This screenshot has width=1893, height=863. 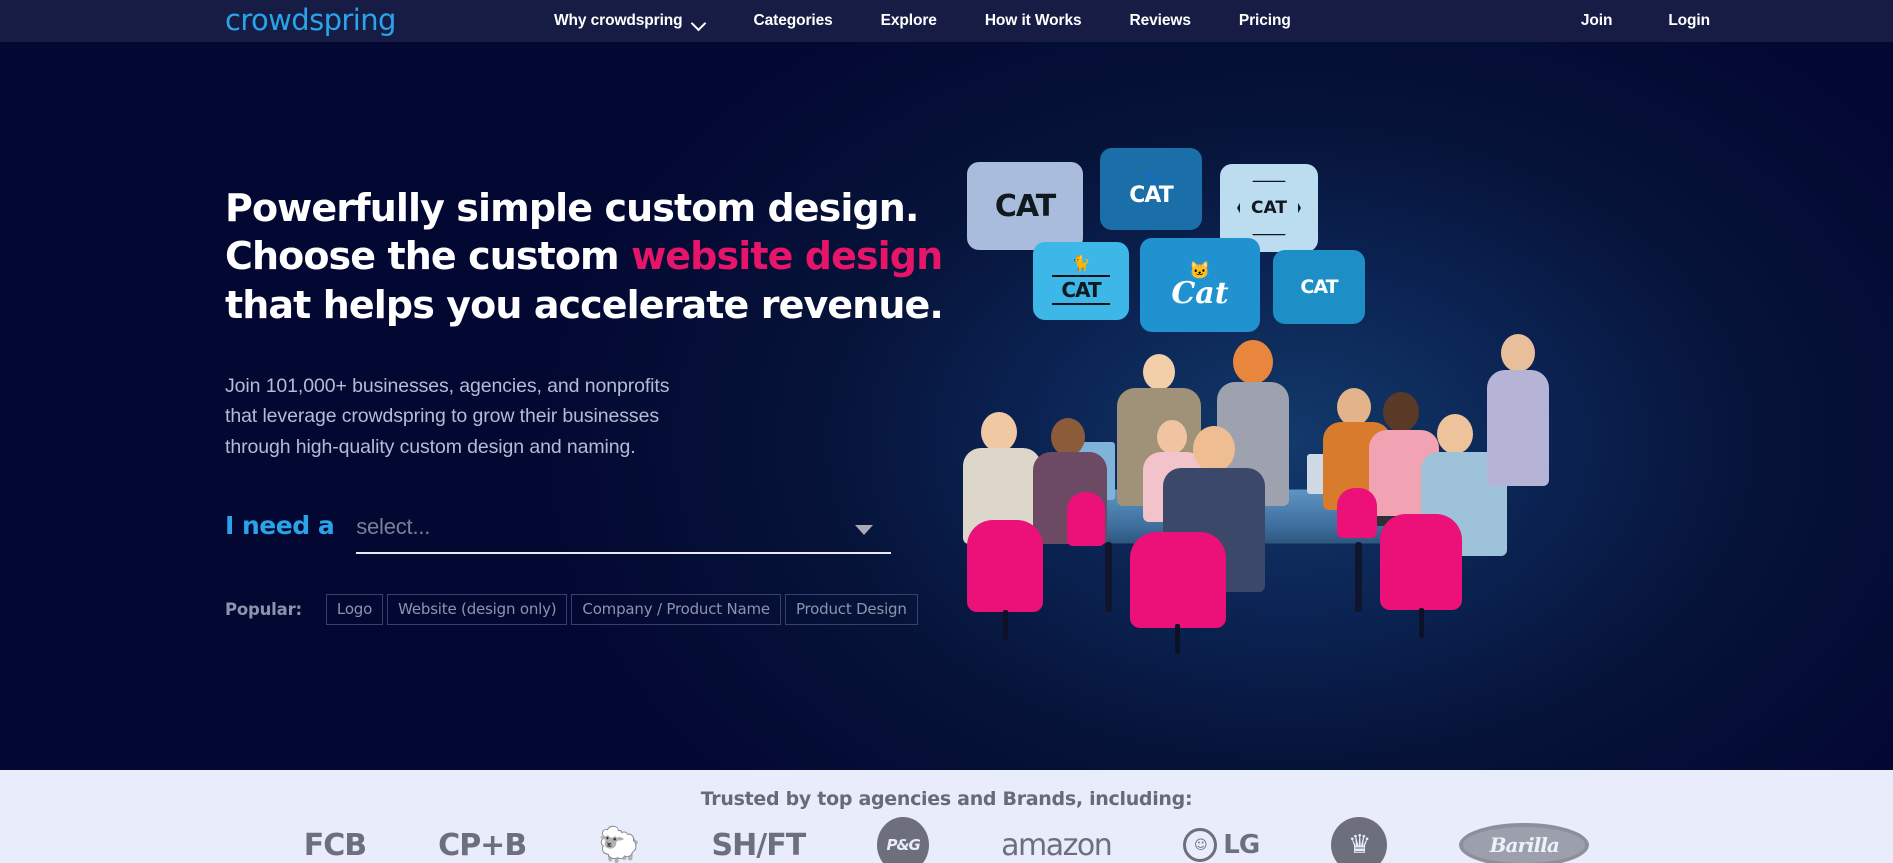 I want to click on logo-card-3-text: CAT, so click(x=1269, y=208).